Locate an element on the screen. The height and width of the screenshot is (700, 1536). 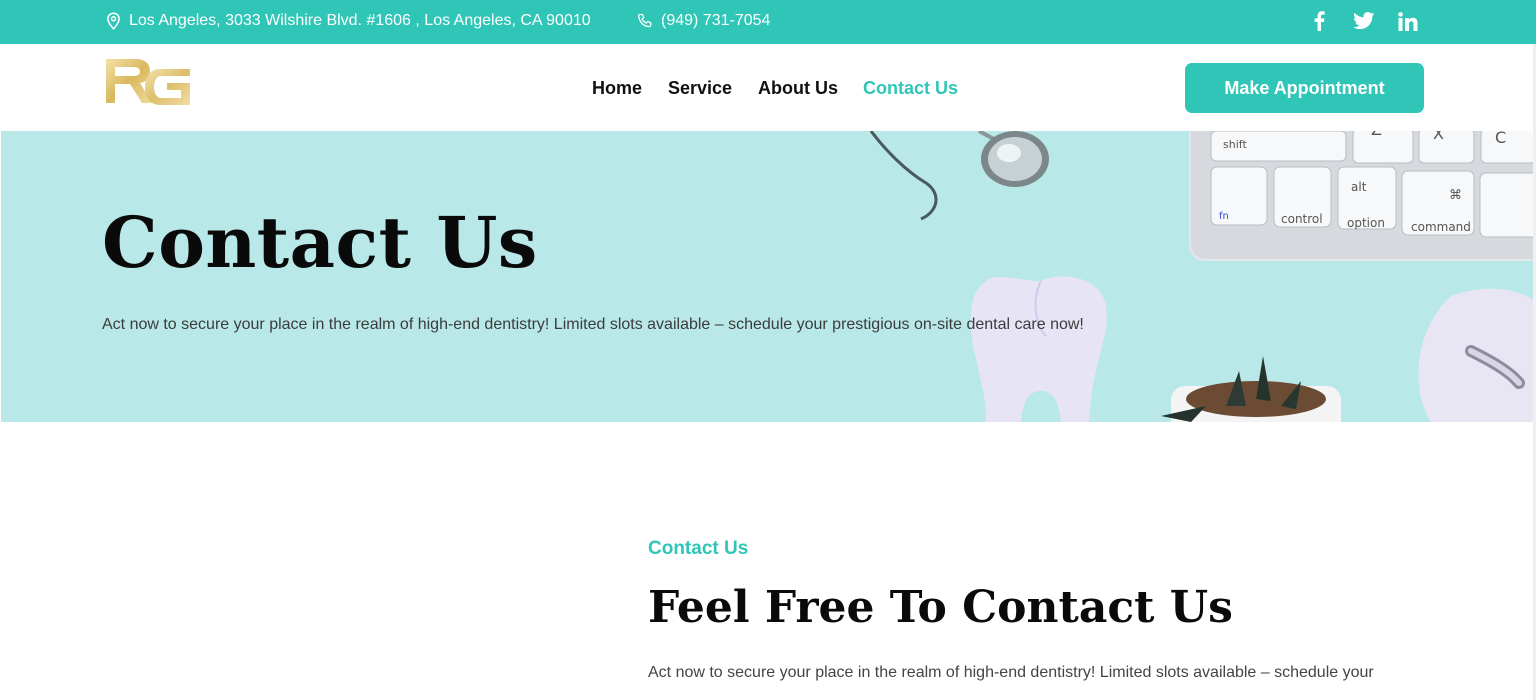
hero-title: Contact Us is located at coordinates (320, 242).